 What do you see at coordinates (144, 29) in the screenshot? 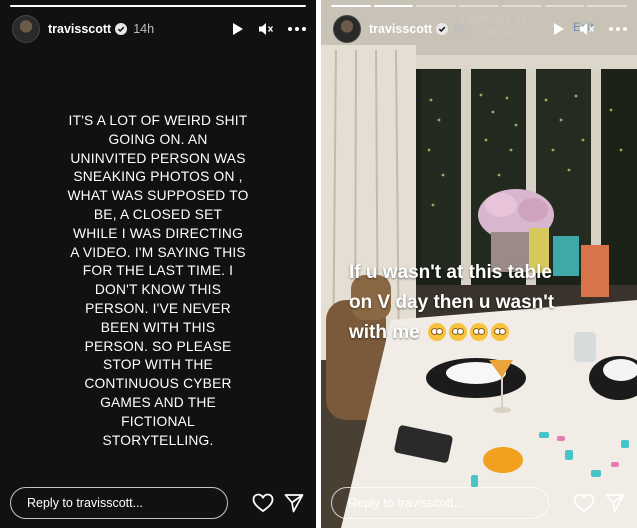
I see `post-time: 14h` at bounding box center [144, 29].